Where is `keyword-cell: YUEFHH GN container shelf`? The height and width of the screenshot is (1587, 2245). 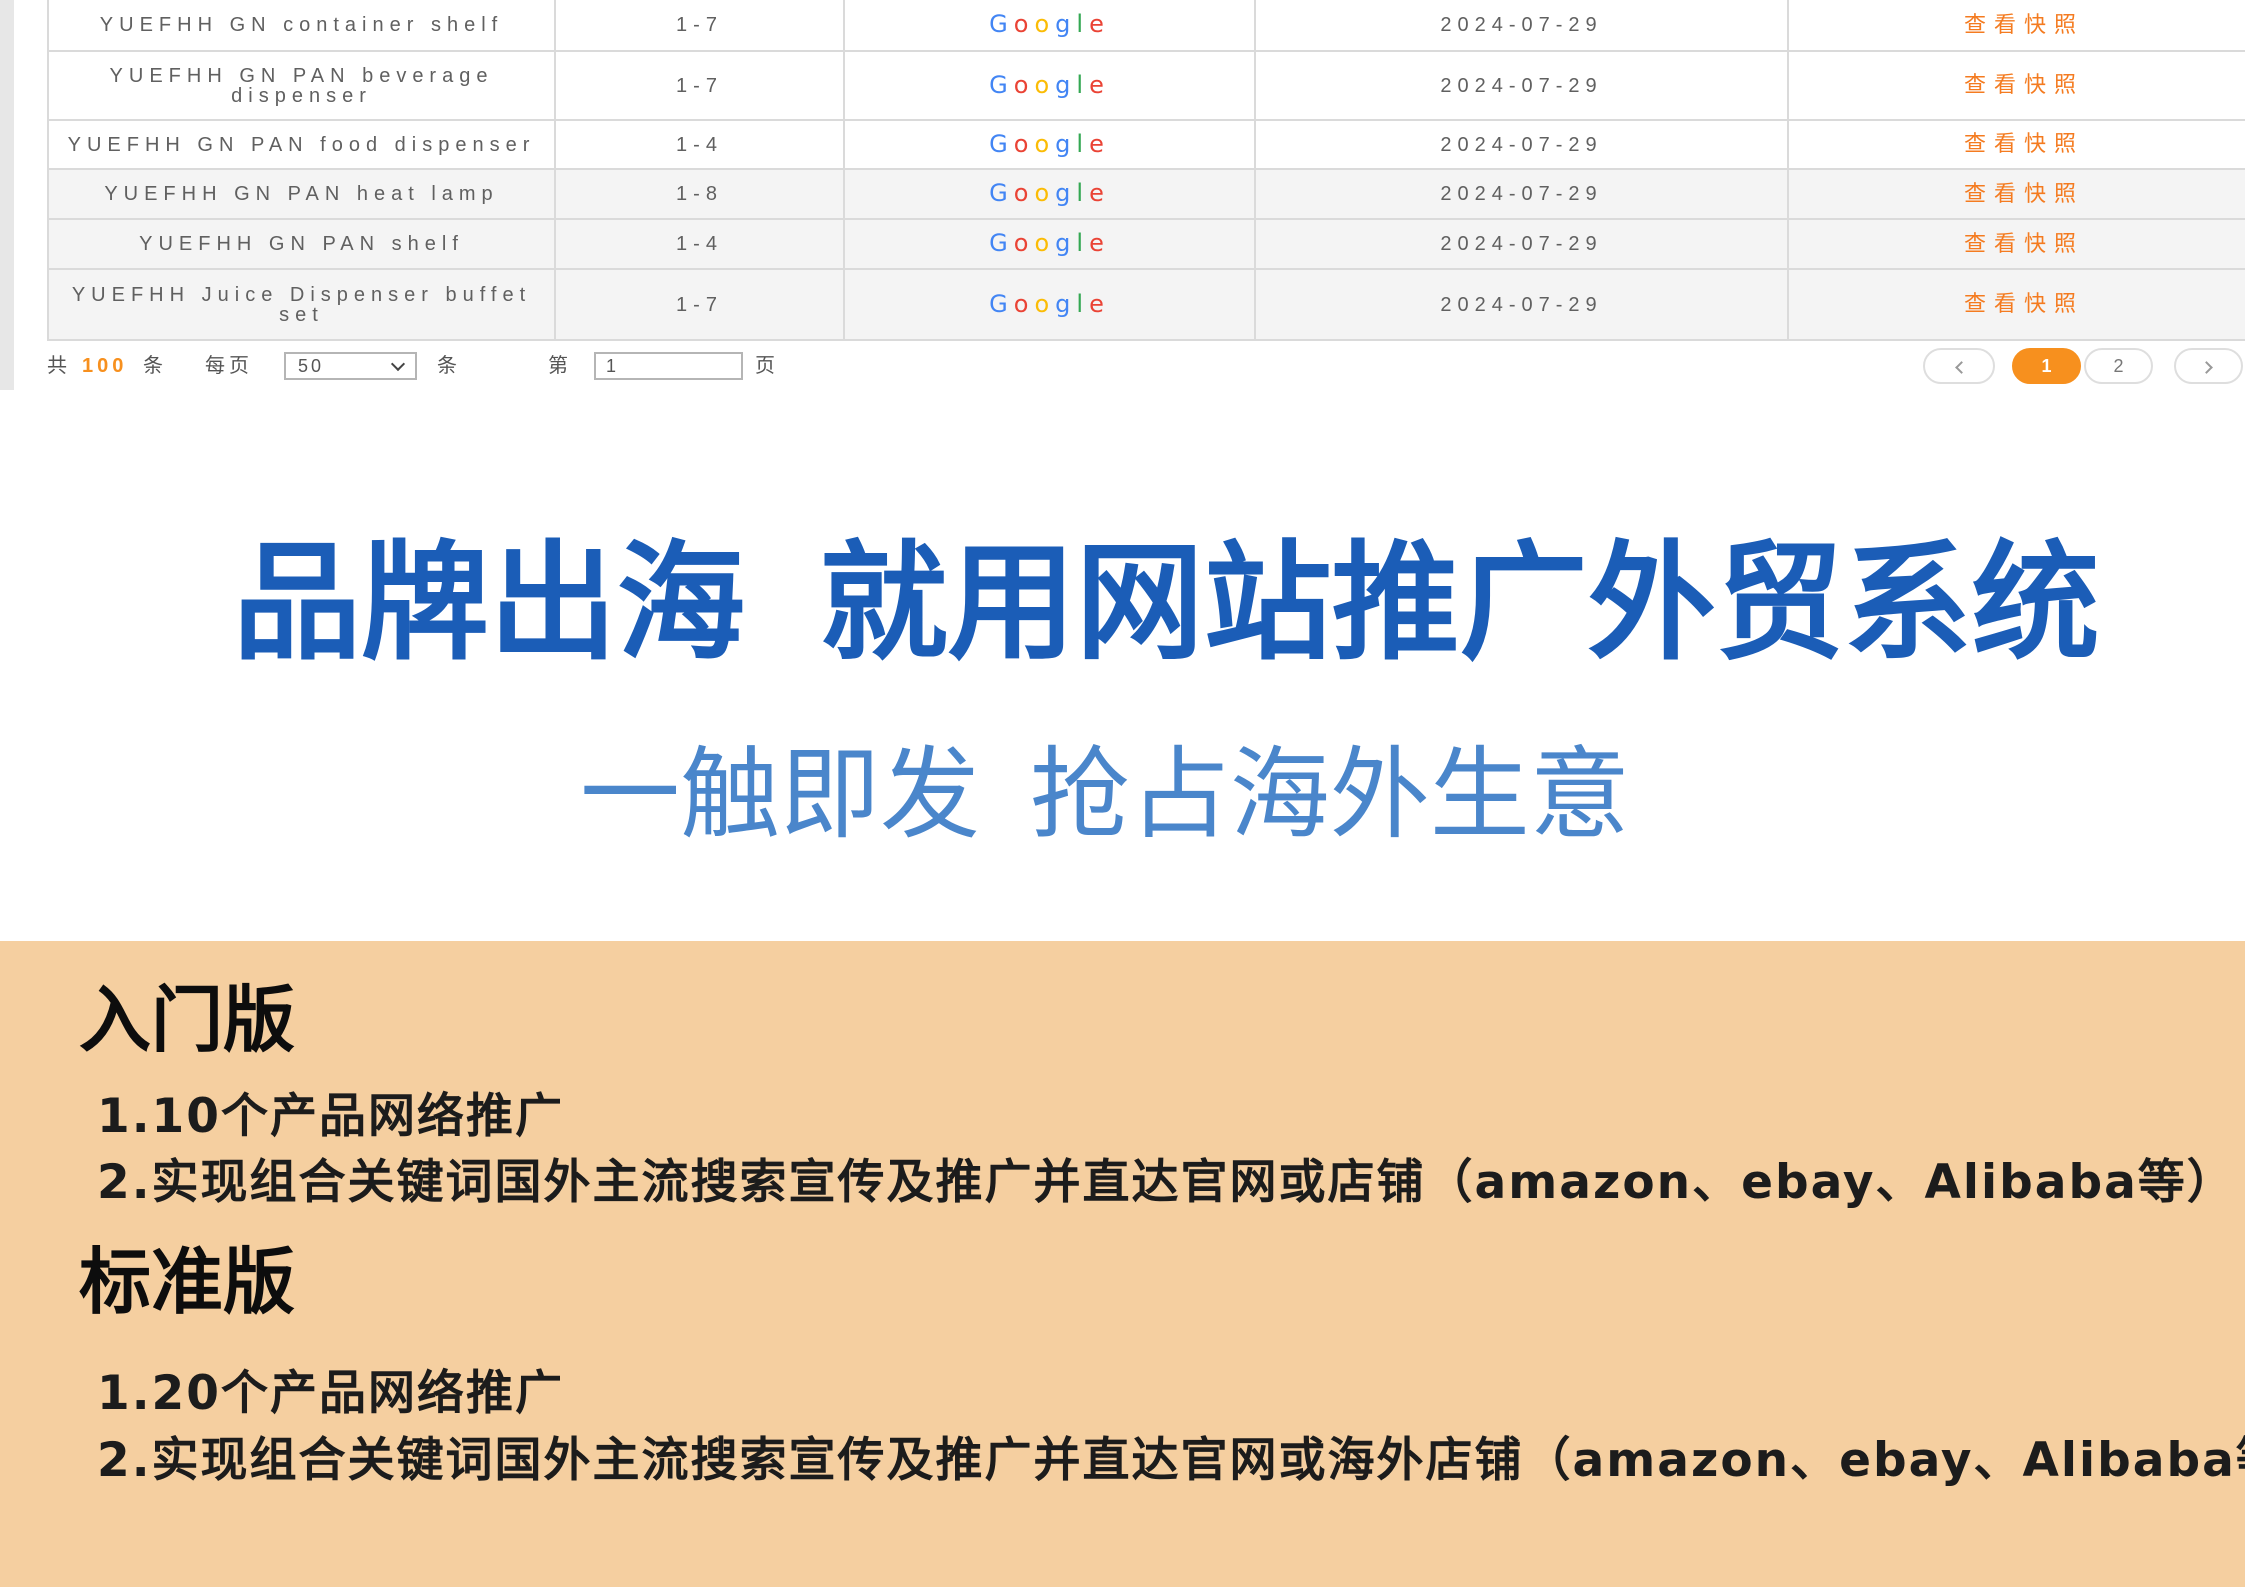 keyword-cell: YUEFHH GN container shelf is located at coordinates (301, 26).